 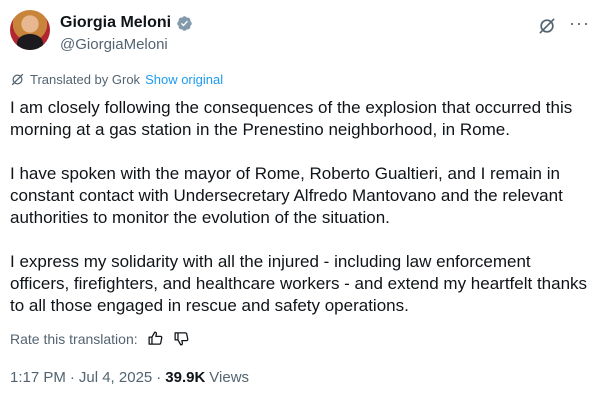 I want to click on avatar, so click(x=30, y=30).